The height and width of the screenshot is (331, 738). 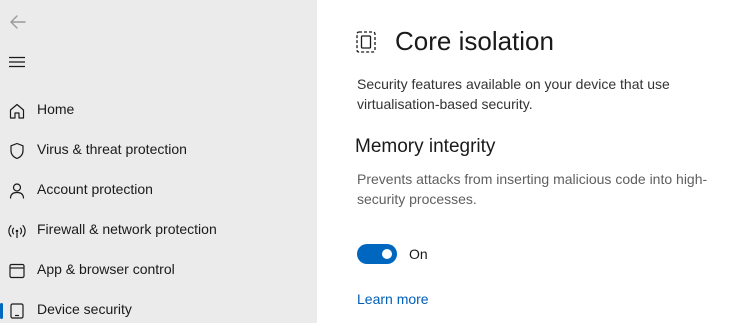 What do you see at coordinates (106, 269) in the screenshot?
I see `sidebar-item-label: App & browser control` at bounding box center [106, 269].